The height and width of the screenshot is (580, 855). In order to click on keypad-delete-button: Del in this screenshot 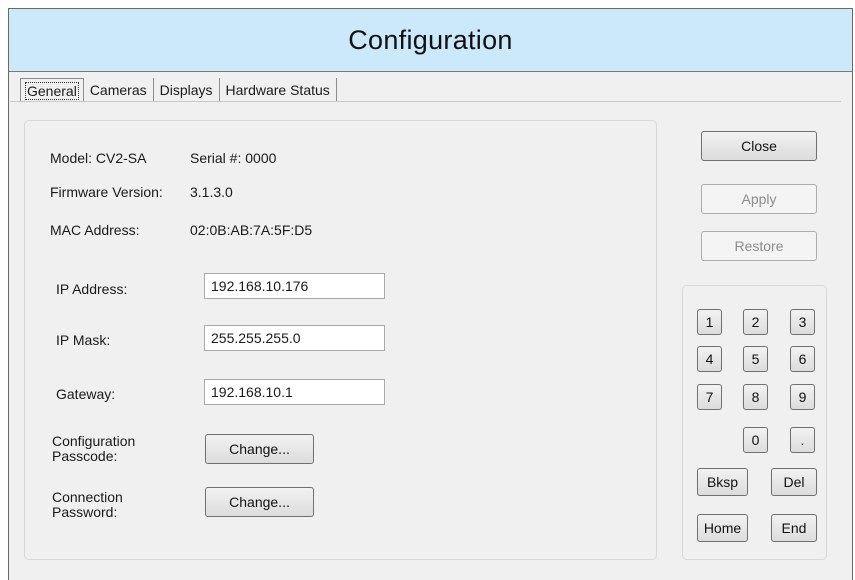, I will do `click(794, 482)`.